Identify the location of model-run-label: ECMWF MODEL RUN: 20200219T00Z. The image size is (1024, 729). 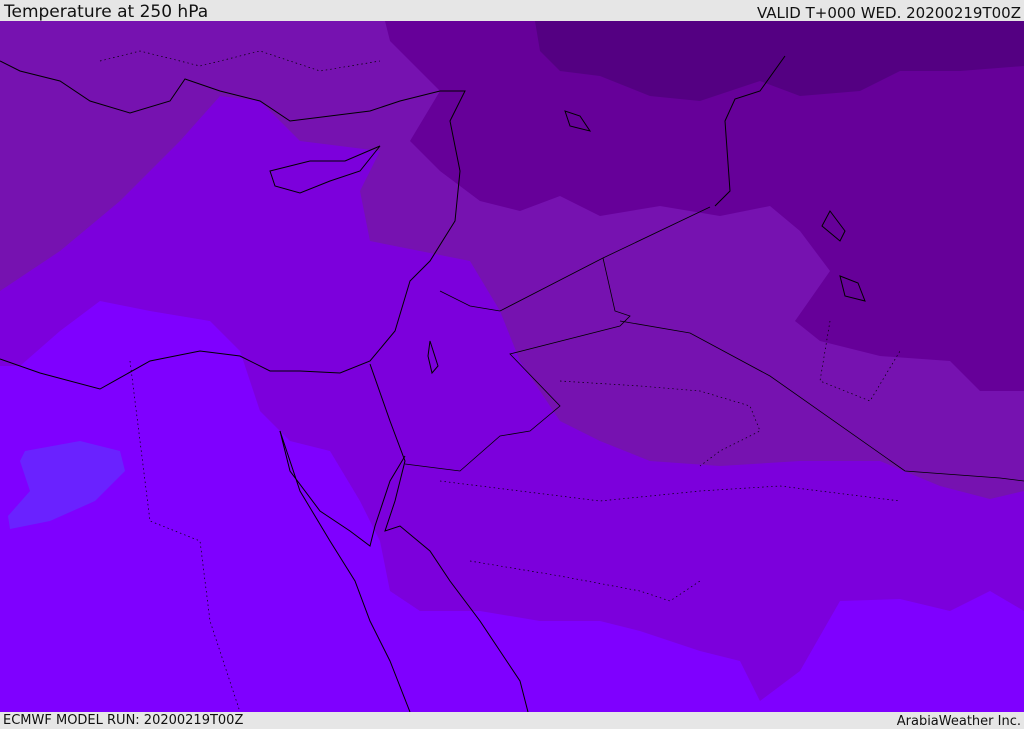
(123, 720).